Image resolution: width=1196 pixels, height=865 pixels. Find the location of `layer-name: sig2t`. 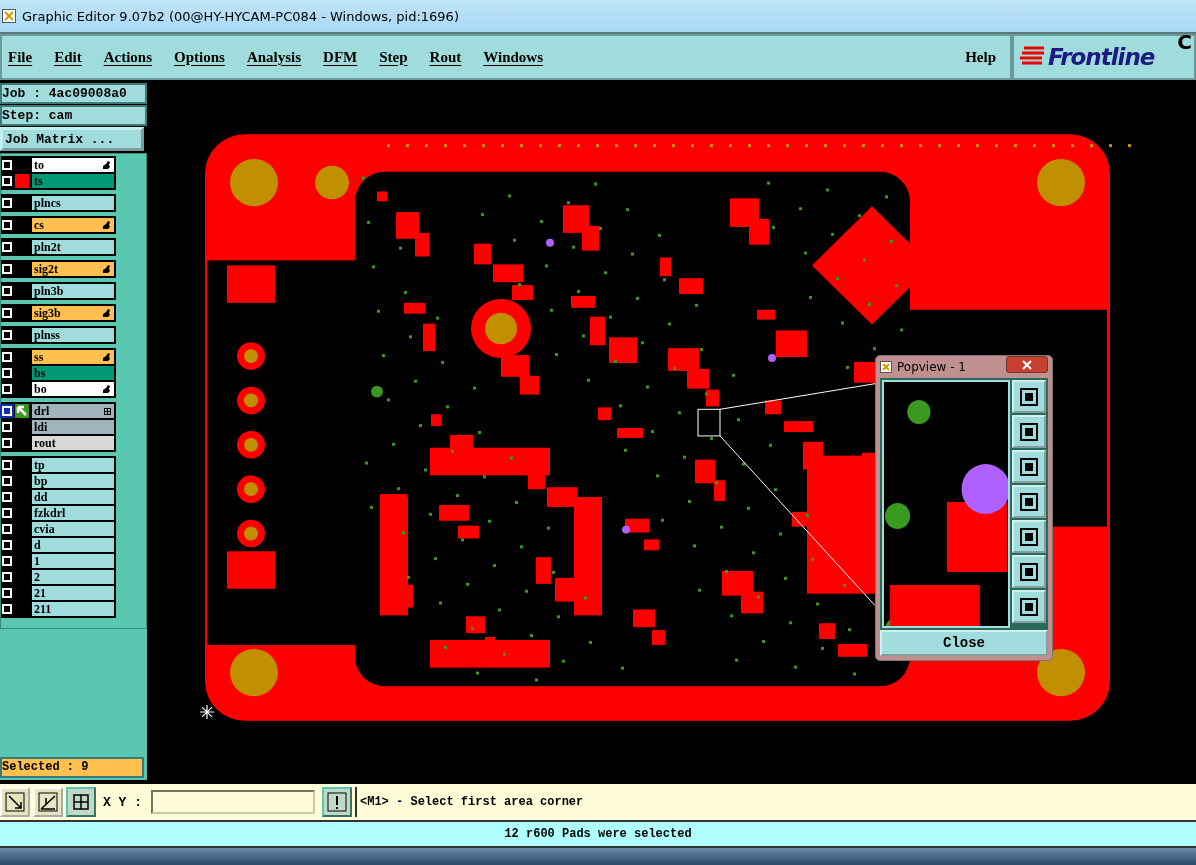

layer-name: sig2t is located at coordinates (73, 269).